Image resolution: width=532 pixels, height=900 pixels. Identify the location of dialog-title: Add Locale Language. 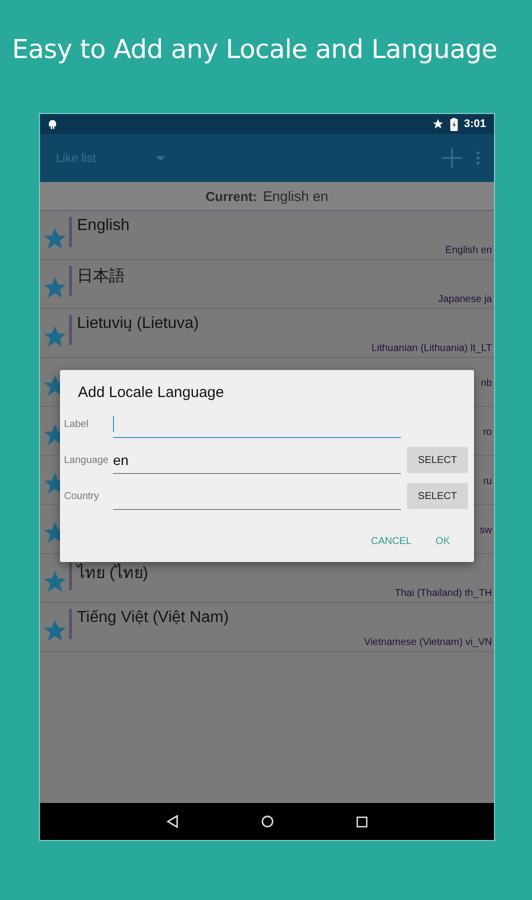
(151, 393).